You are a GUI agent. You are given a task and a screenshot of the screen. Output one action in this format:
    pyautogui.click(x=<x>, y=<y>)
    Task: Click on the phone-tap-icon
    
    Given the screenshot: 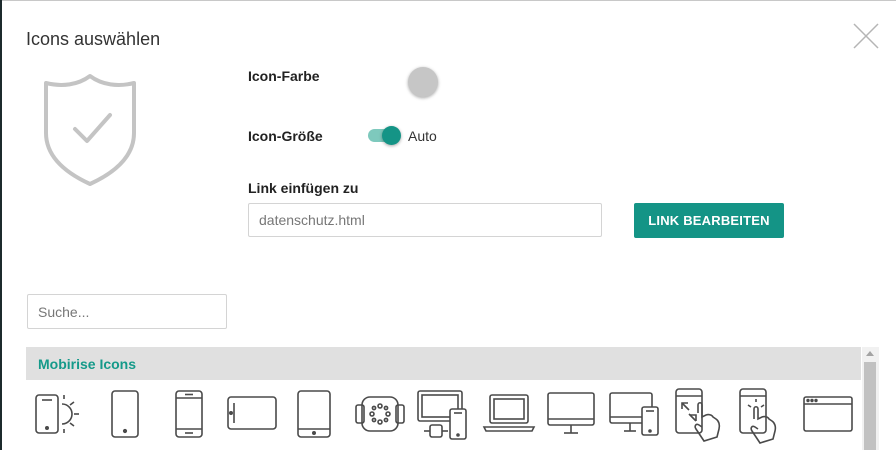 What is the action you would take?
    pyautogui.click(x=766, y=415)
    